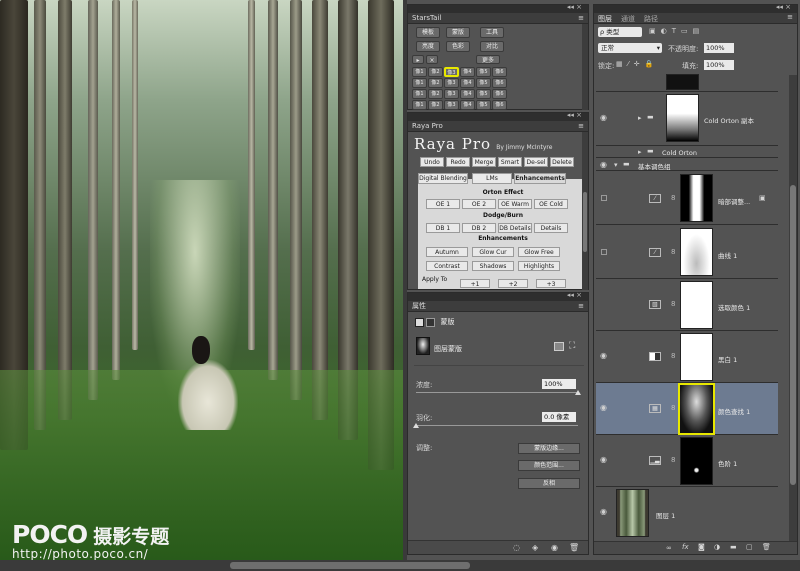 Image resolution: width=800 pixels, height=571 pixels. I want to click on feather-slider-thumb, so click(416, 425).